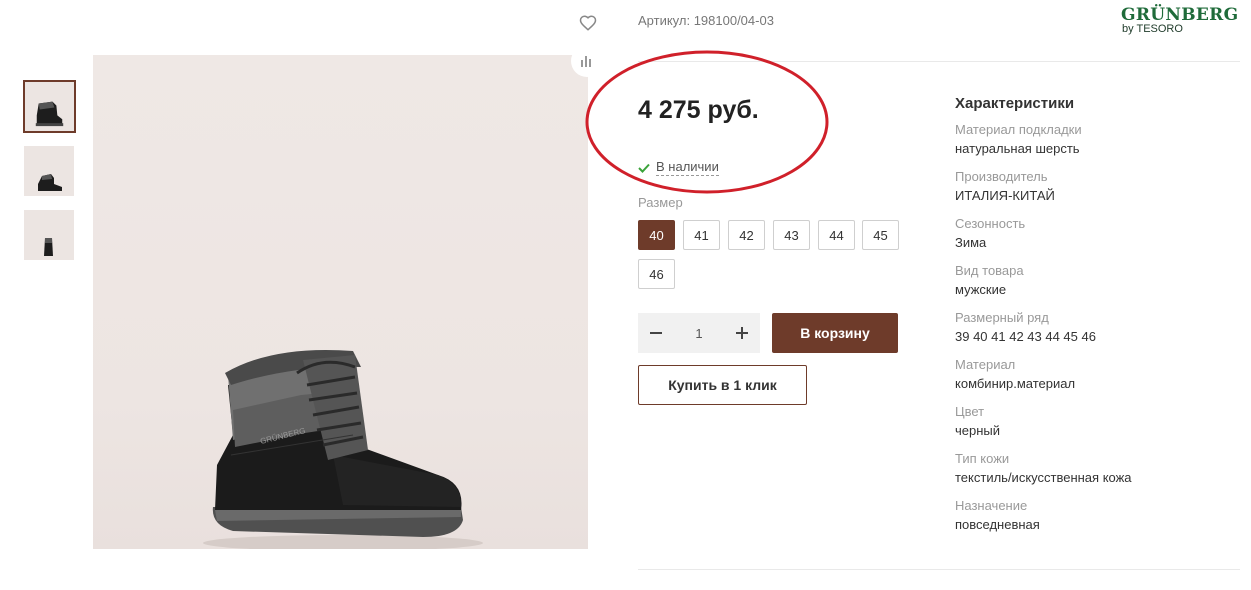 The image size is (1251, 590). Describe the element at coordinates (1095, 421) in the screenshot. I see `spec-item: Цвет черный` at that location.